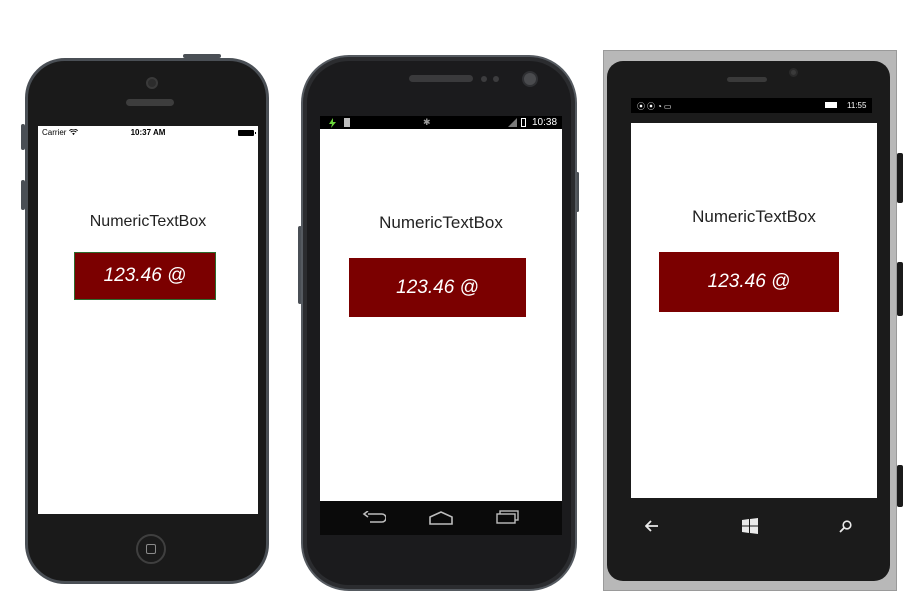 This screenshot has width=920, height=611. What do you see at coordinates (652, 526) in the screenshot?
I see `back-arrow-icon` at bounding box center [652, 526].